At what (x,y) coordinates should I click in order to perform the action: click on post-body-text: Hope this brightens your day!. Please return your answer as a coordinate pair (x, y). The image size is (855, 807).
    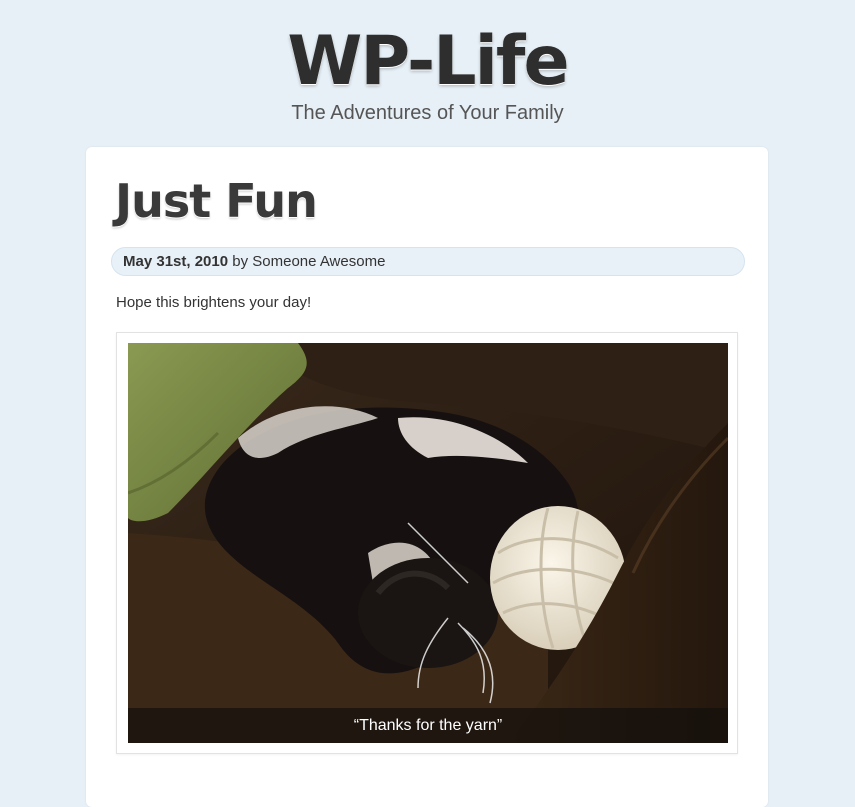
    Looking at the image, I should click on (214, 302).